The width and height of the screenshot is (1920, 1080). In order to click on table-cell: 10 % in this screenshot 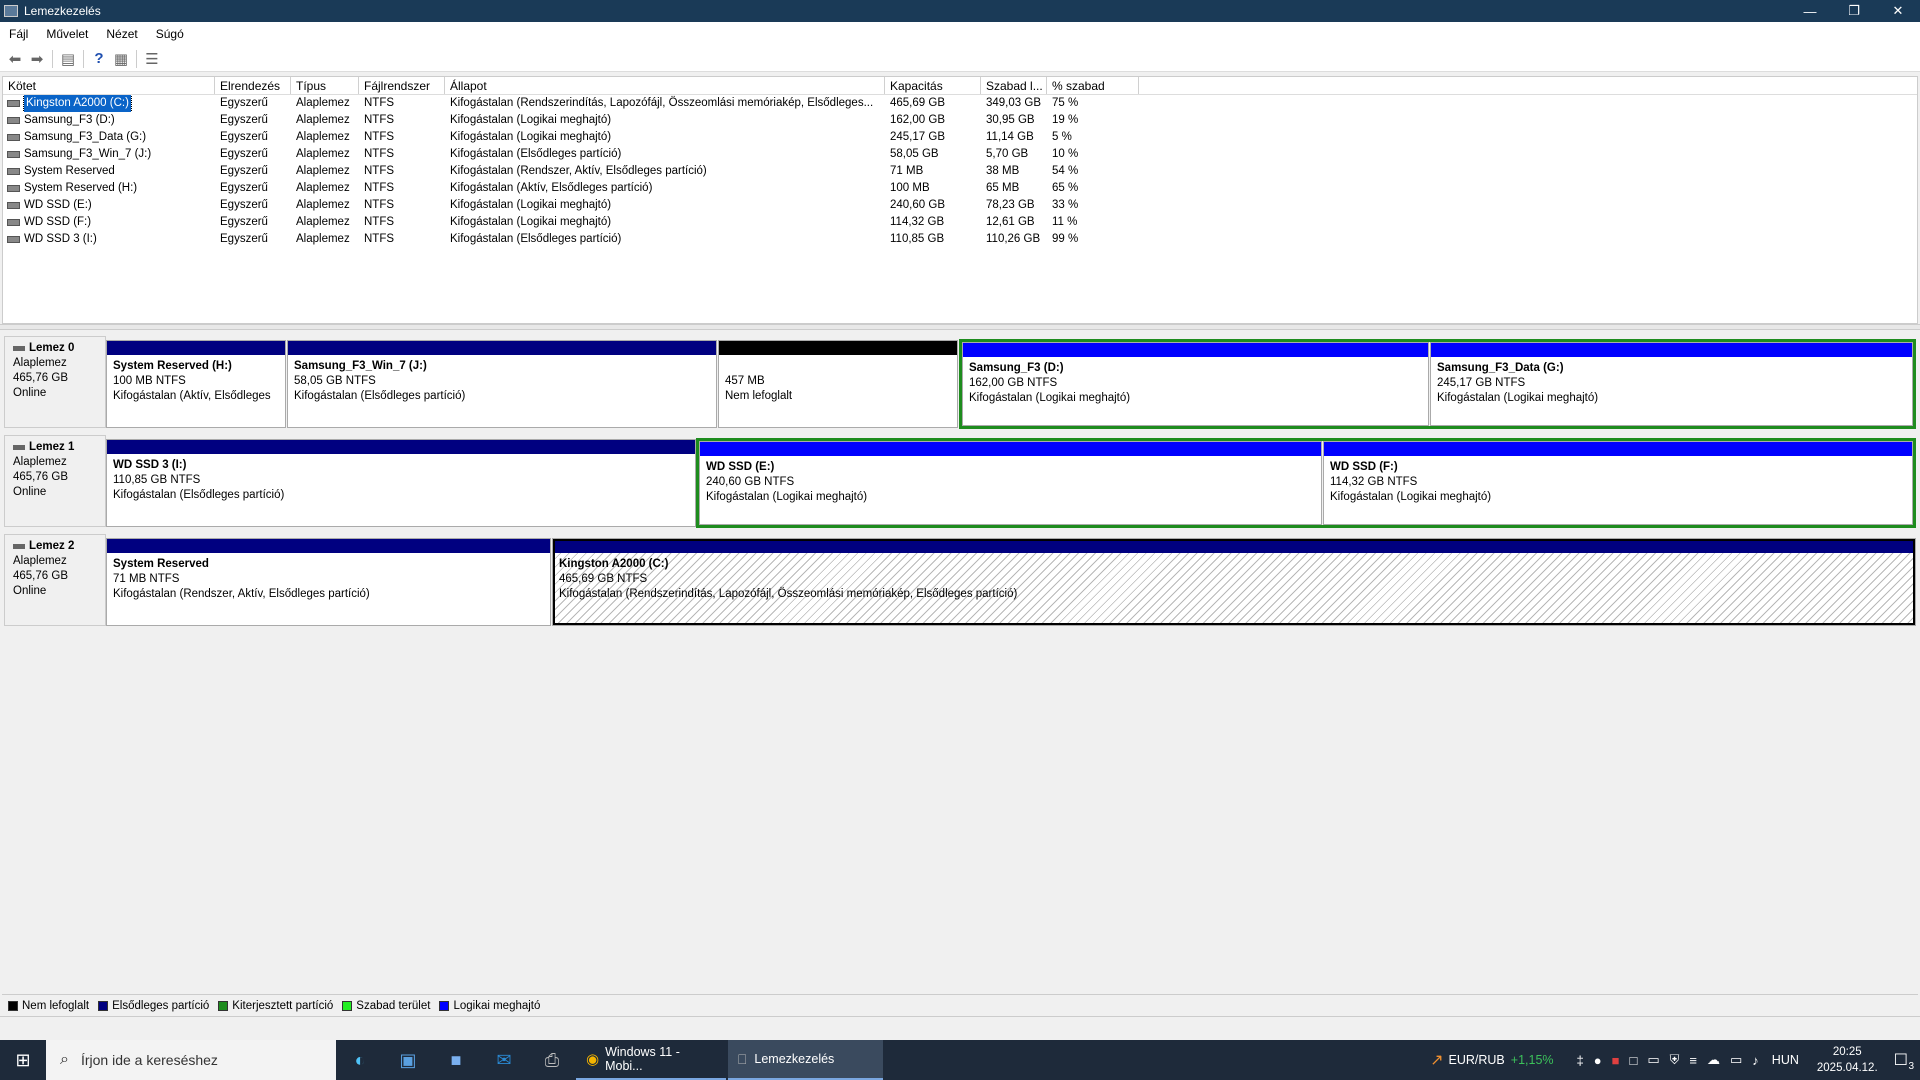, I will do `click(1065, 154)`.